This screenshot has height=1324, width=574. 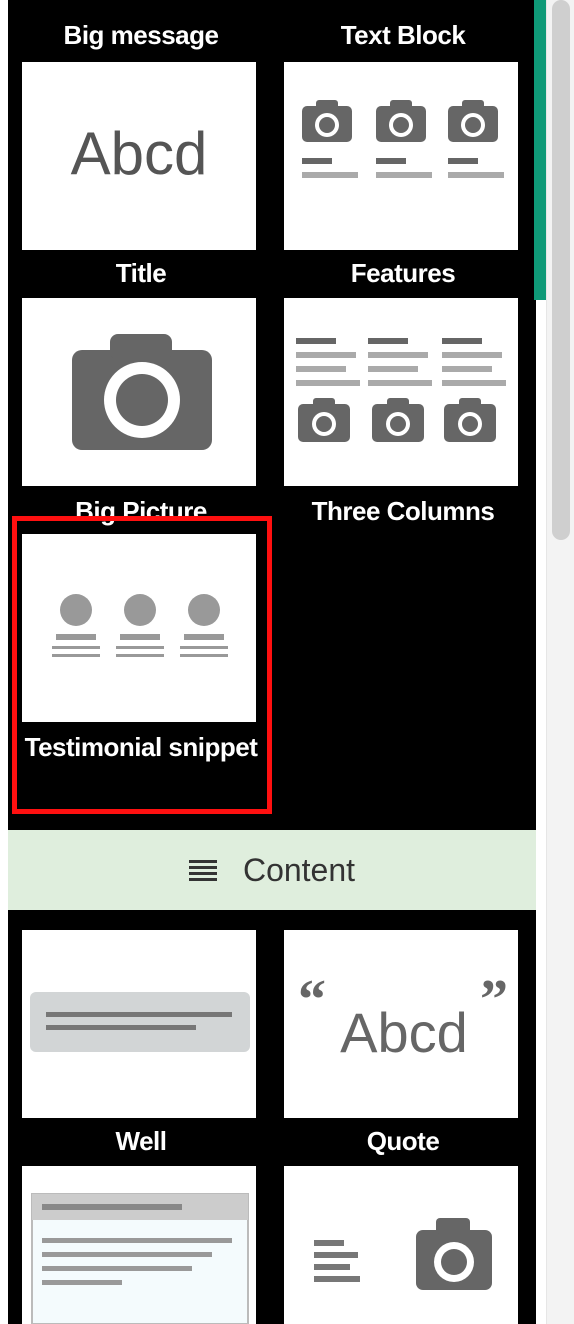 I want to click on well-preview, so click(x=140, y=1022).